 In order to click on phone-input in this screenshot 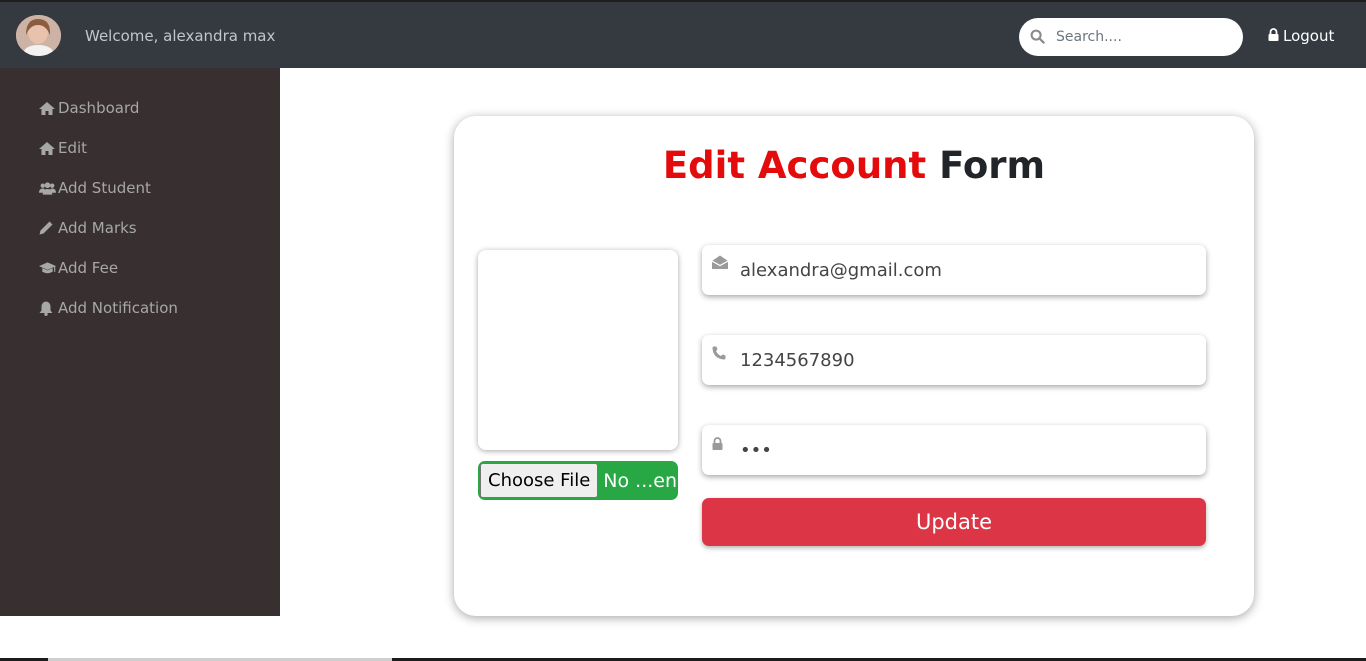, I will do `click(965, 360)`.